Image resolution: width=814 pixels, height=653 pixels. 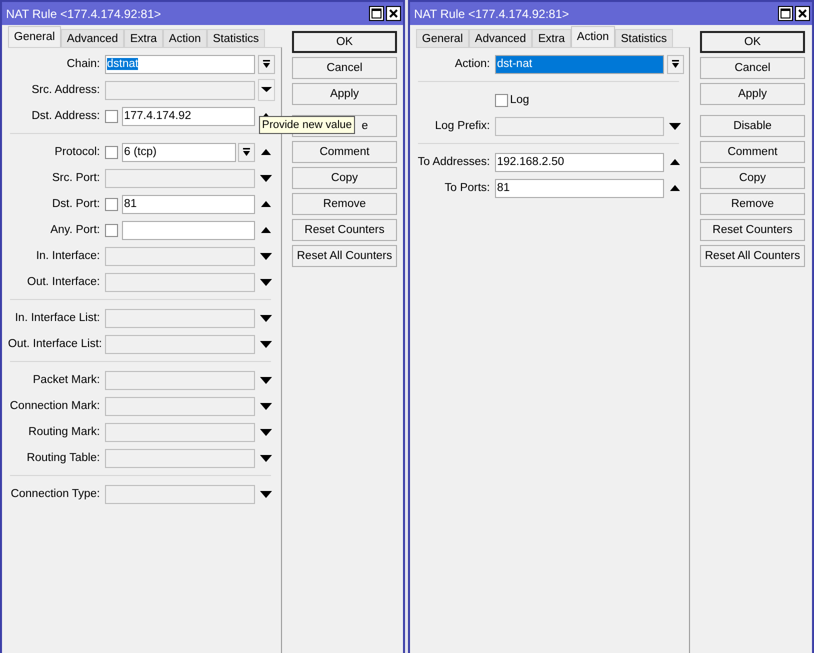 I want to click on field-label: Connection Type:, so click(x=55, y=494).